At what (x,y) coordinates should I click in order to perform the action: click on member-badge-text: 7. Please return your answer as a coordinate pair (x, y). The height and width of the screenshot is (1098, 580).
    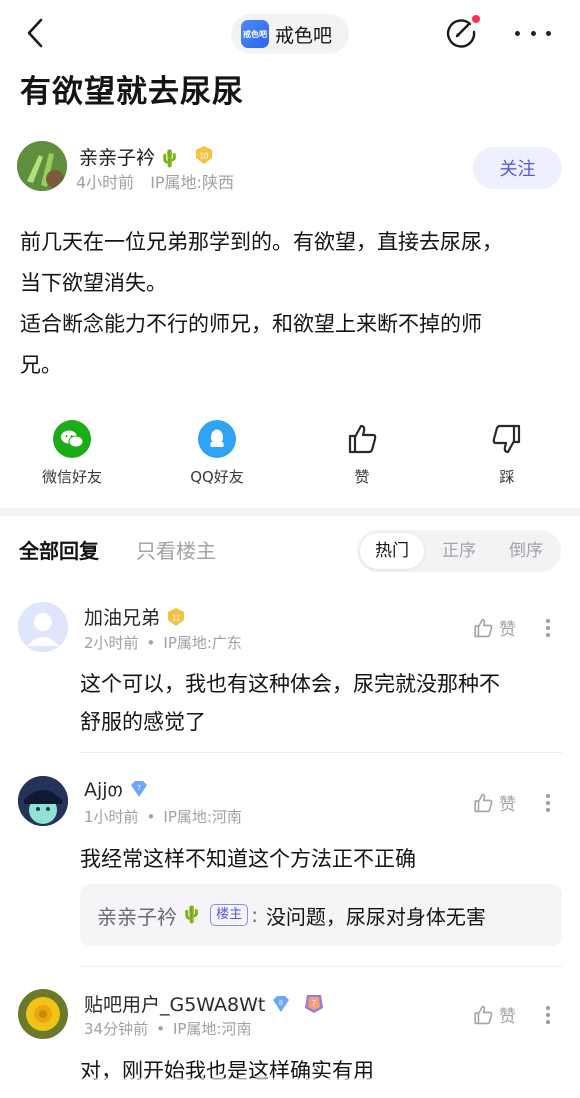
    Looking at the image, I should click on (314, 1003).